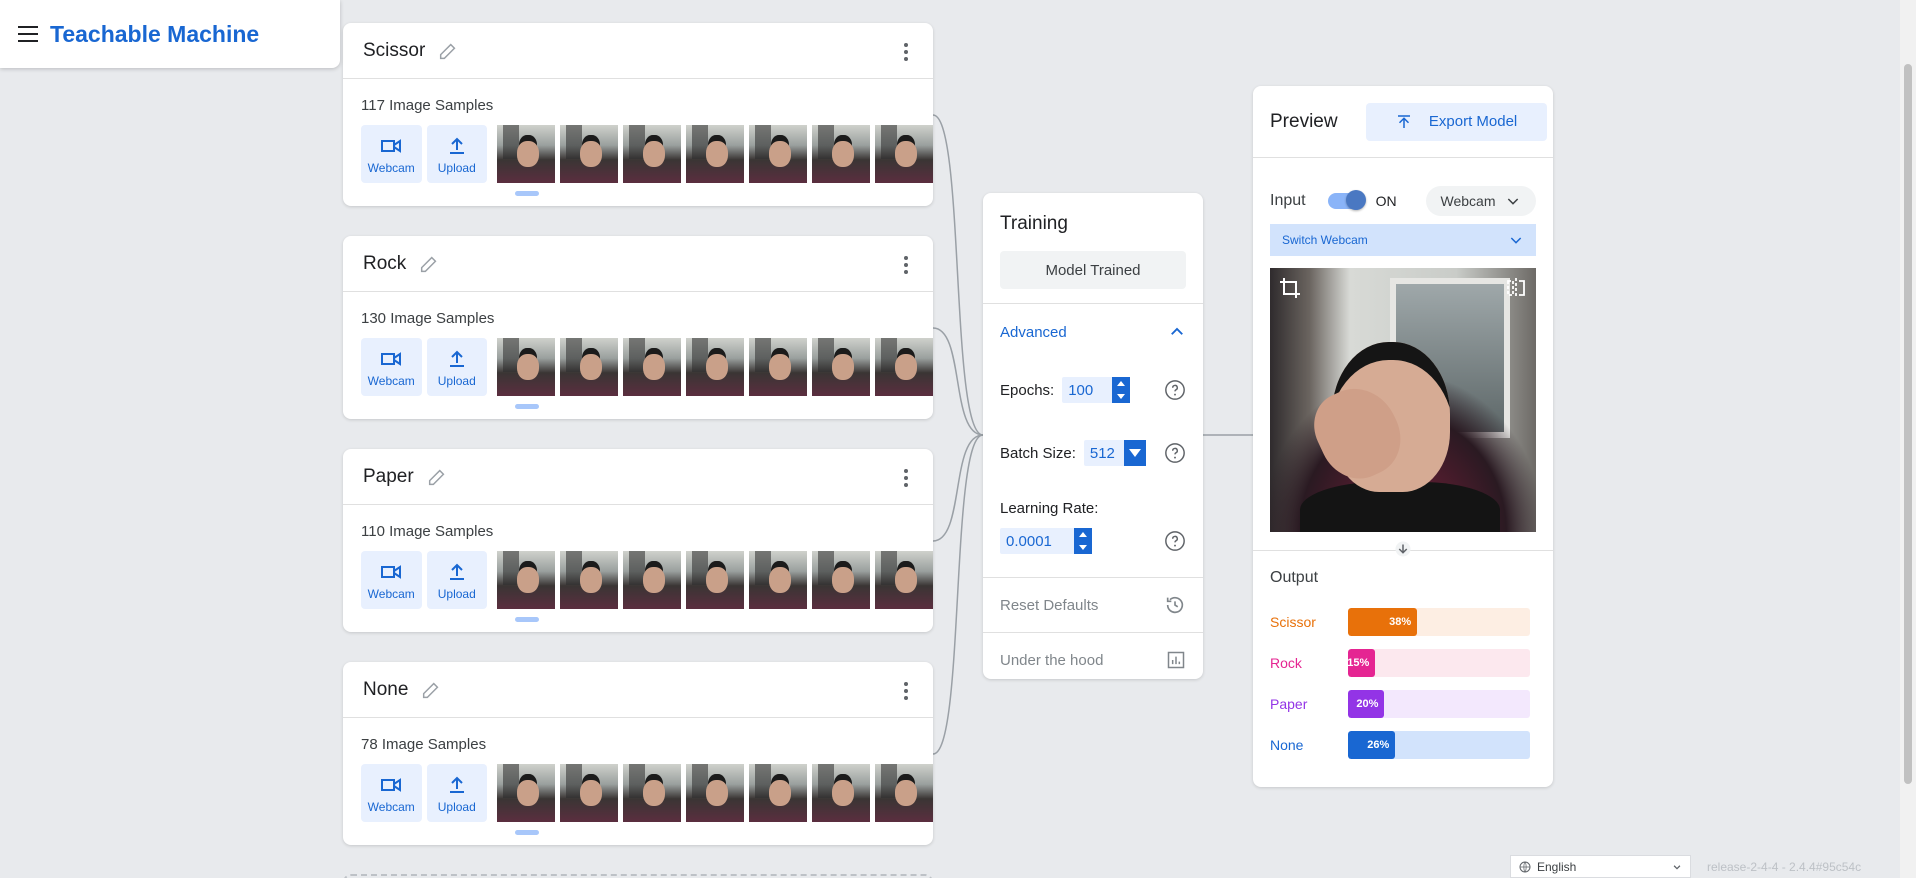 The height and width of the screenshot is (878, 1916). Describe the element at coordinates (1439, 744) in the screenshot. I see `confidence-bar: 26%` at that location.